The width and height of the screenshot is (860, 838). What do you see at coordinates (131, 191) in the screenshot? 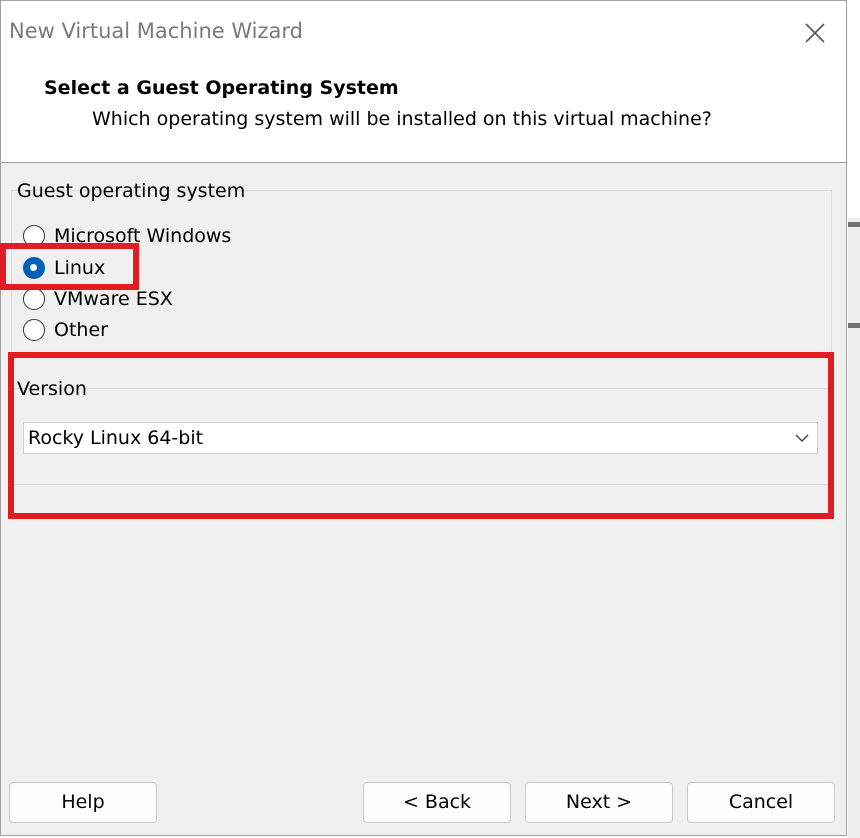
I see `guest-os-group-label: Guest operating system` at bounding box center [131, 191].